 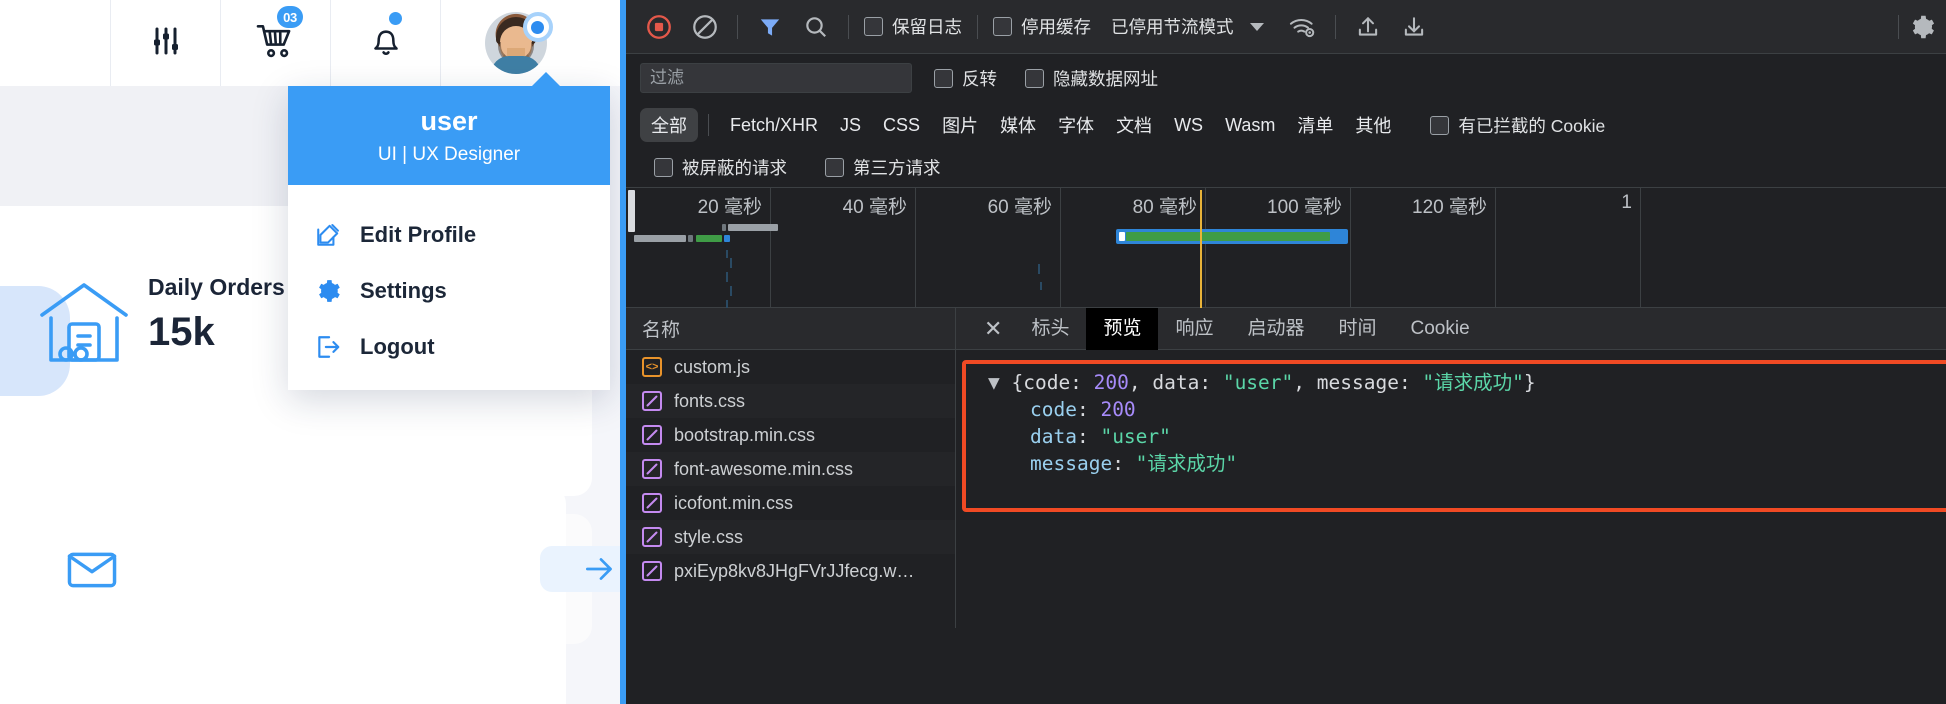 I want to click on equalizer-button, so click(x=165, y=43).